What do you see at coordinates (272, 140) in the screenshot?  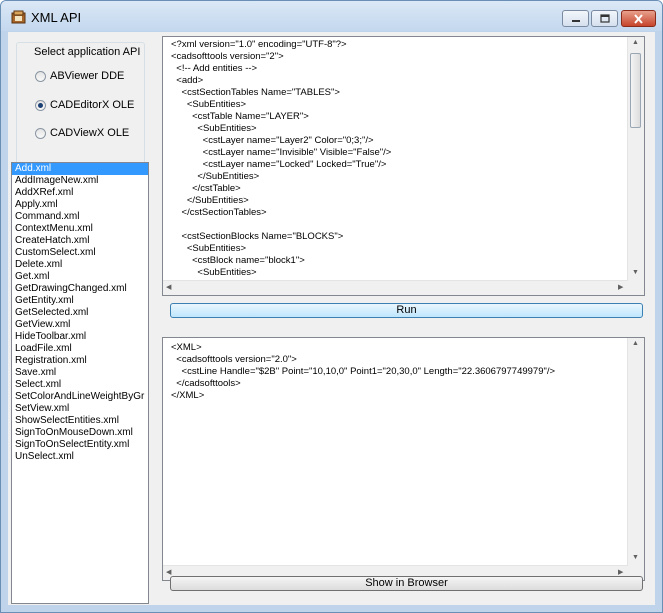 I see `code-line: <cstLayer name="Layer2" Color="0;3;"/>` at bounding box center [272, 140].